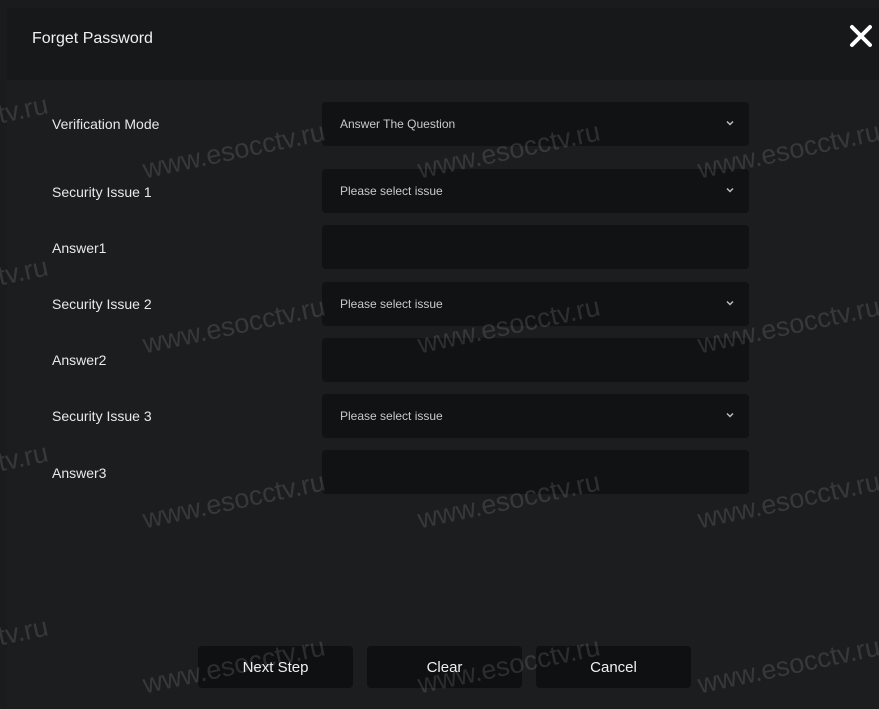 The height and width of the screenshot is (709, 879). Describe the element at coordinates (102, 304) in the screenshot. I see `security-issue-2-label: Security Issue 2` at that location.